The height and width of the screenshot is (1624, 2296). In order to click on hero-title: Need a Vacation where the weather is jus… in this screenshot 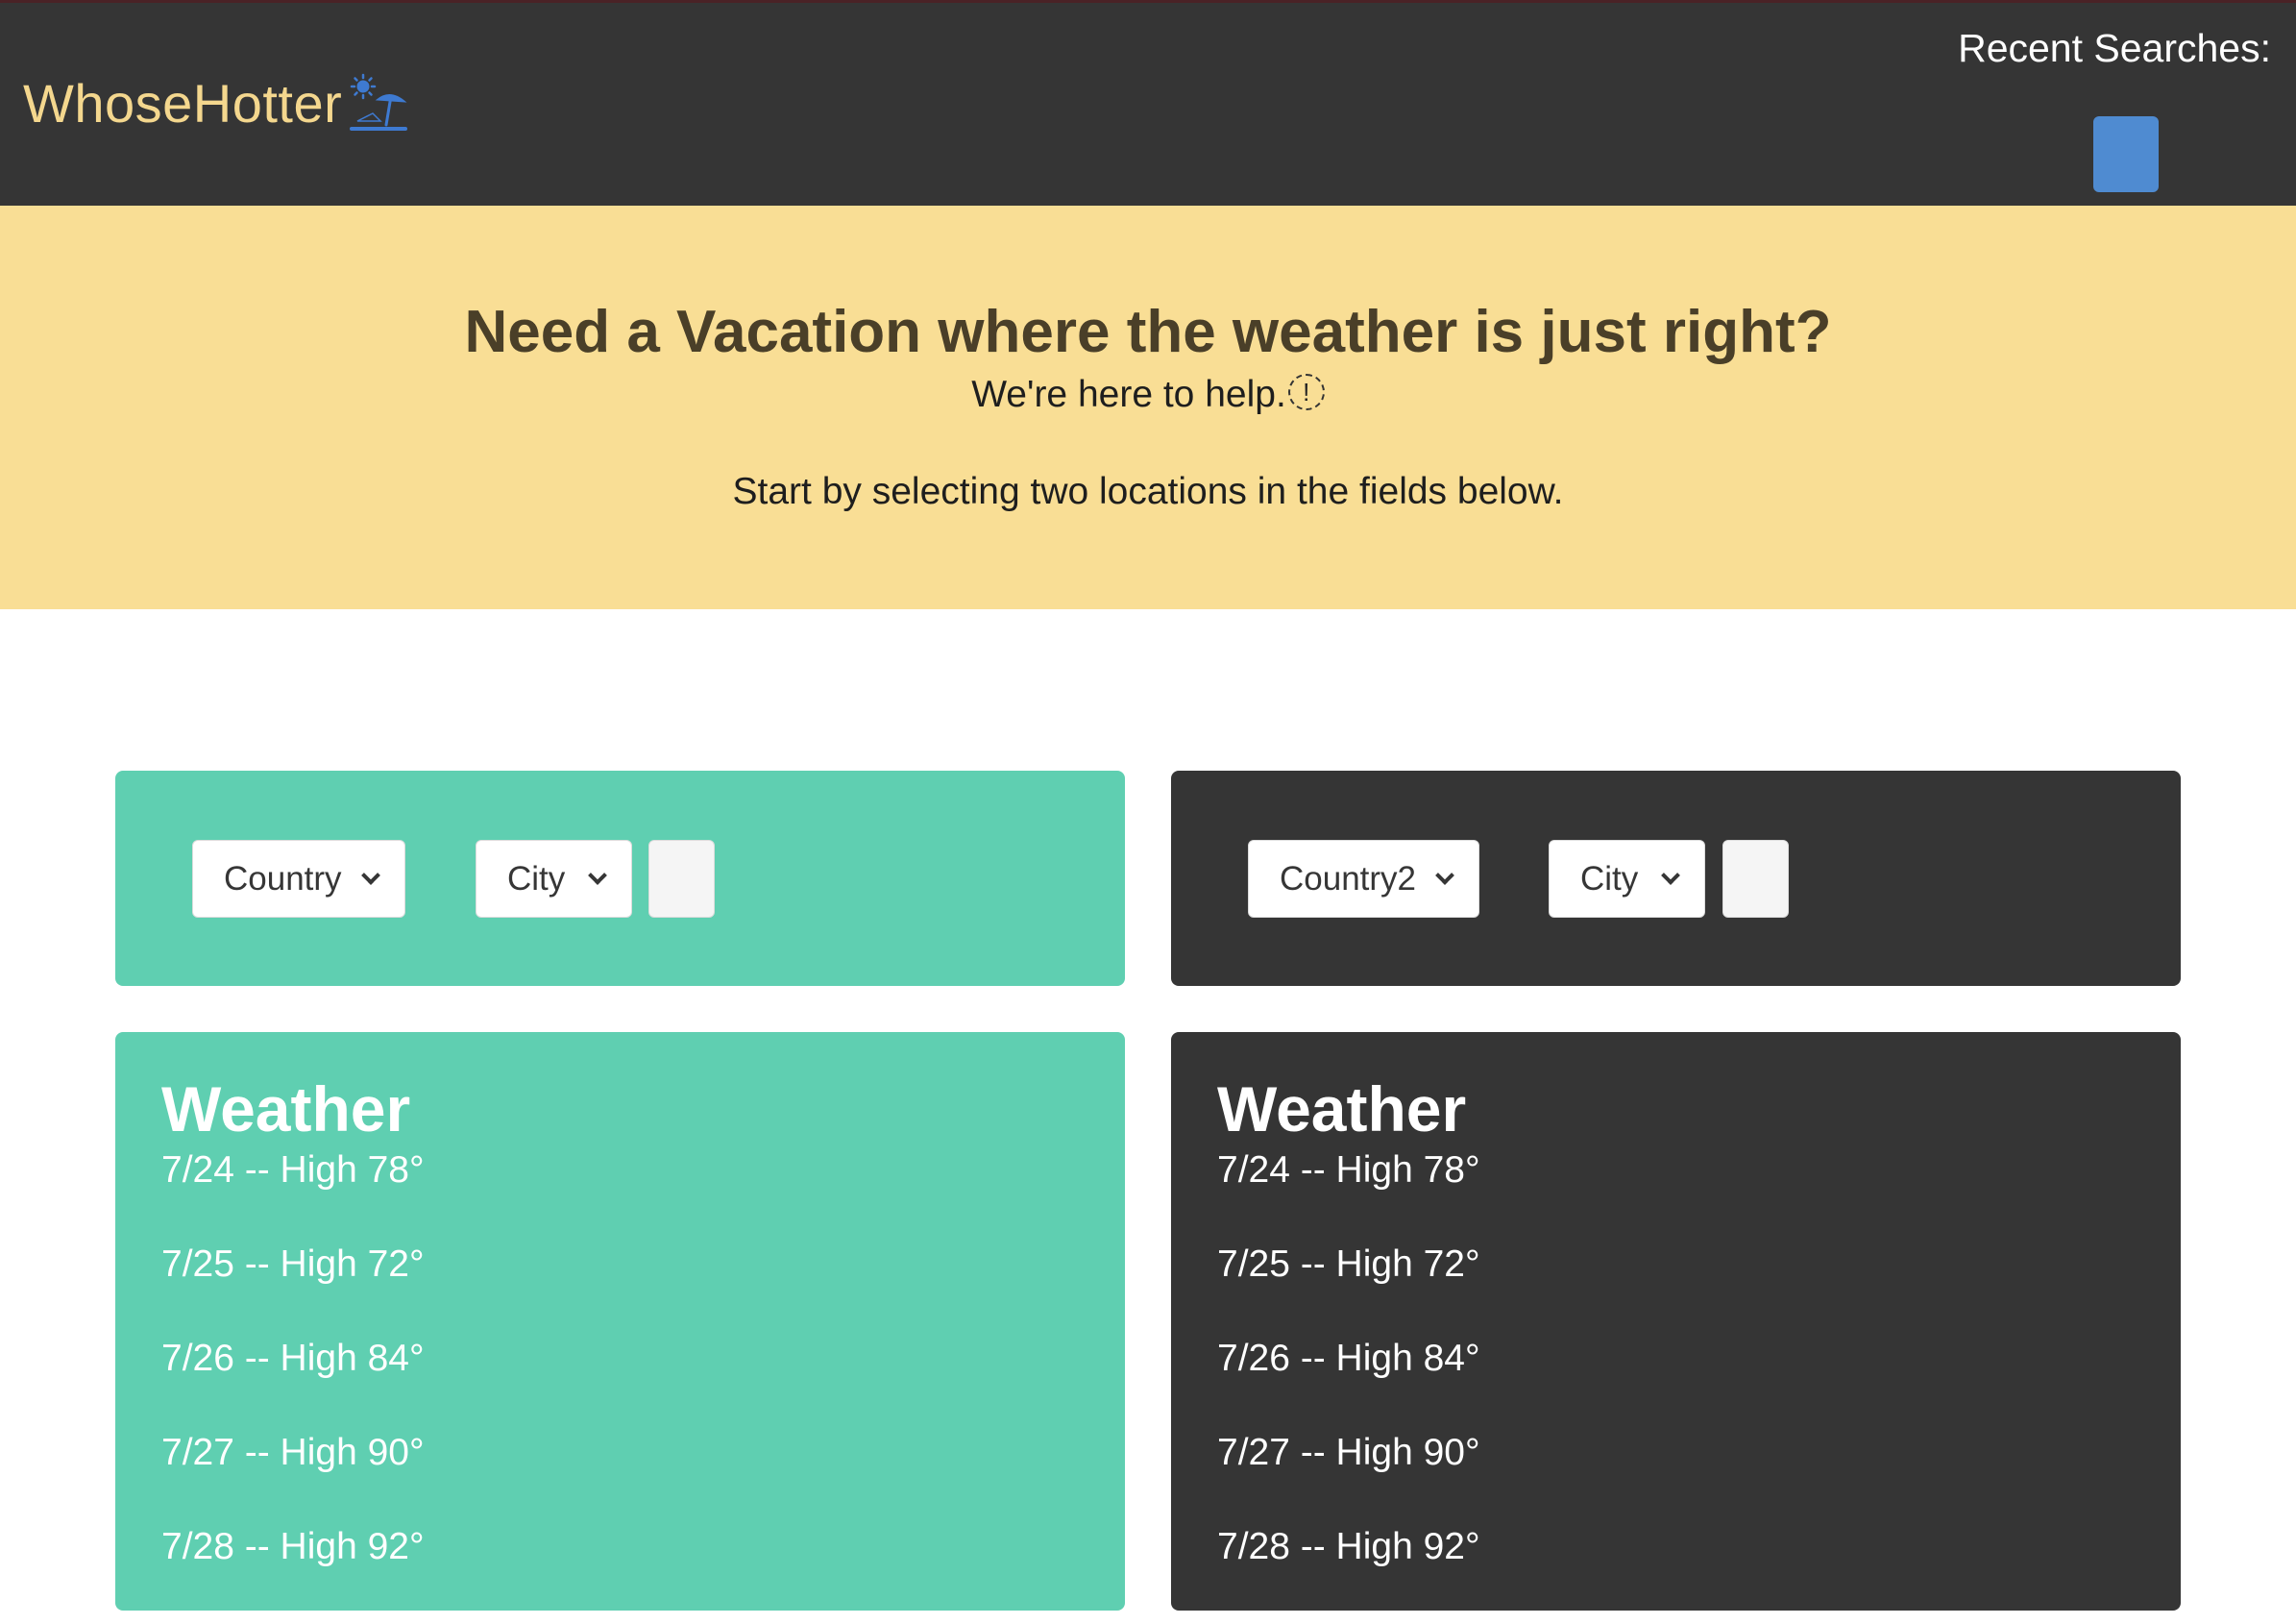, I will do `click(1148, 332)`.